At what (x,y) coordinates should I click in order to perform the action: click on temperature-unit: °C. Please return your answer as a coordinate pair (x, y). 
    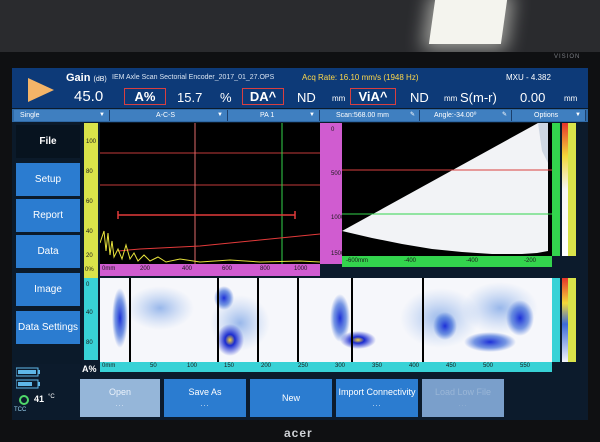
    Looking at the image, I should click on (51, 397).